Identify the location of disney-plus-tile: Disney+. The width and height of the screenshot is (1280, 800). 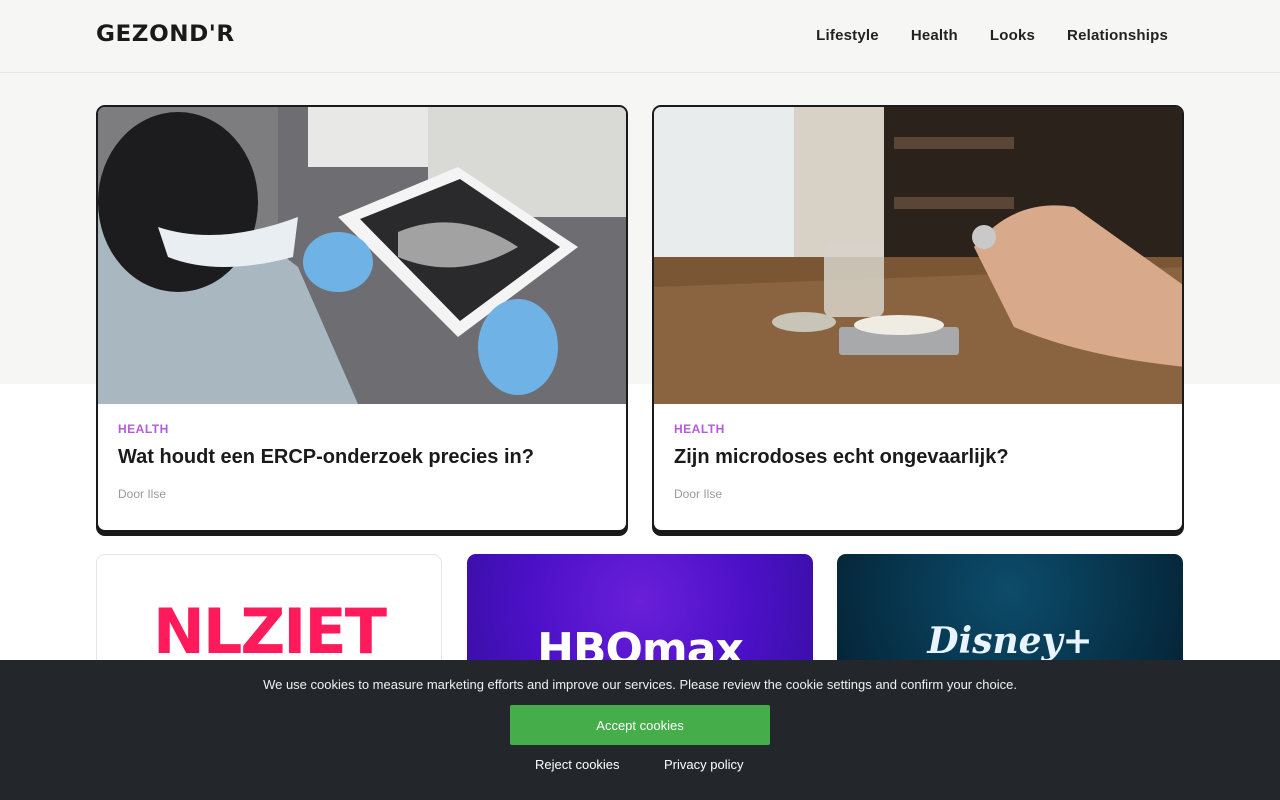
(1010, 614).